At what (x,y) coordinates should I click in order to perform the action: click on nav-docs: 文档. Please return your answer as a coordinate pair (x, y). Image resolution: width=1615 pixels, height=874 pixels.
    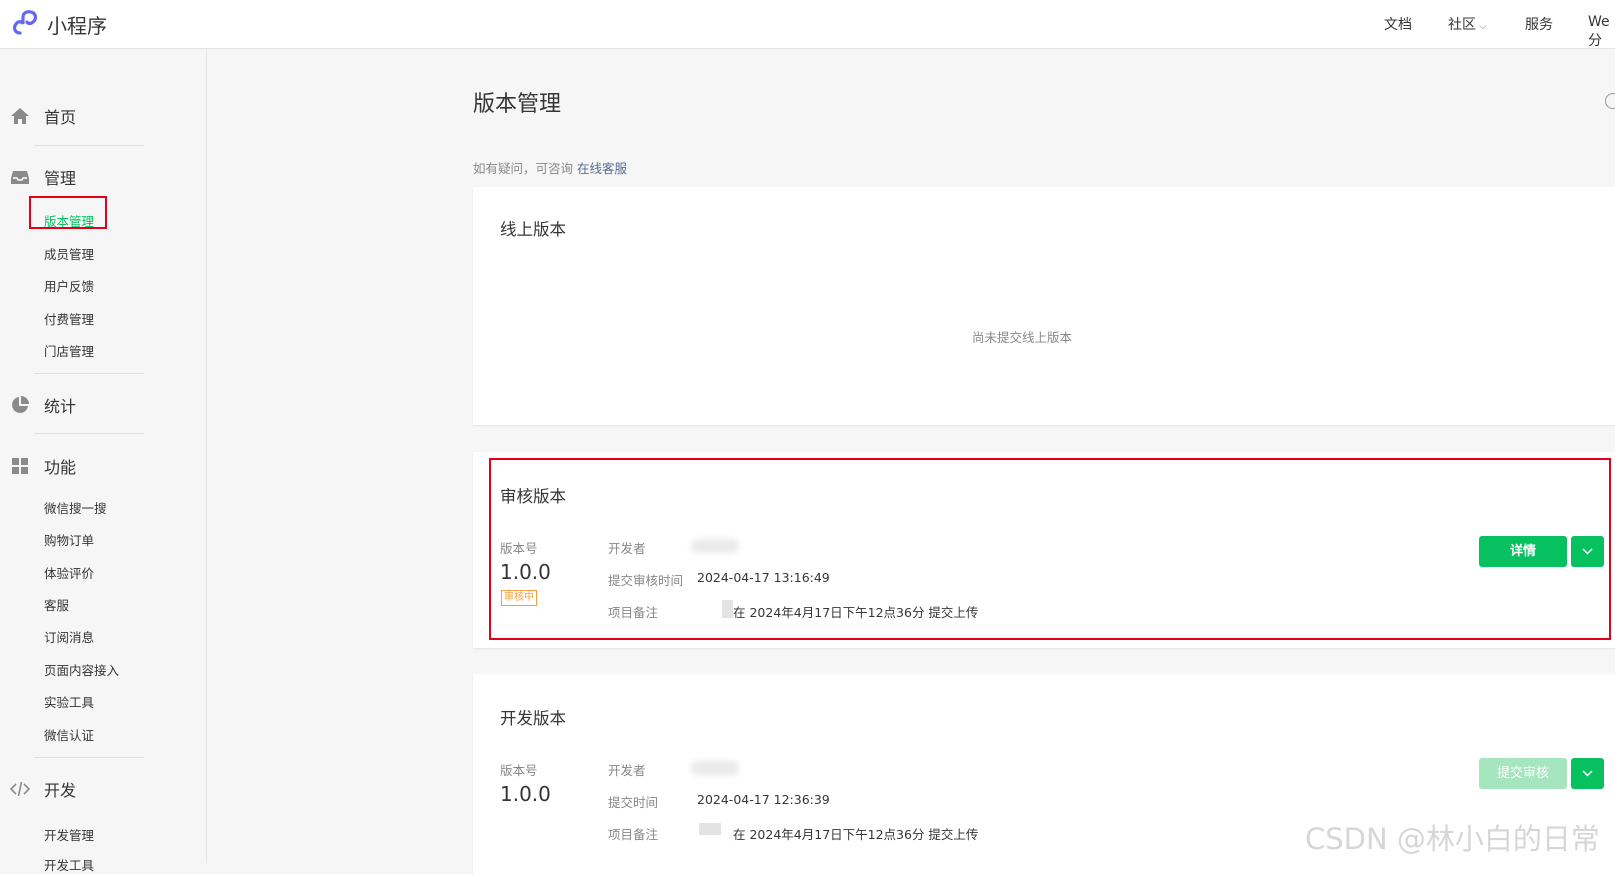
    Looking at the image, I should click on (1398, 24).